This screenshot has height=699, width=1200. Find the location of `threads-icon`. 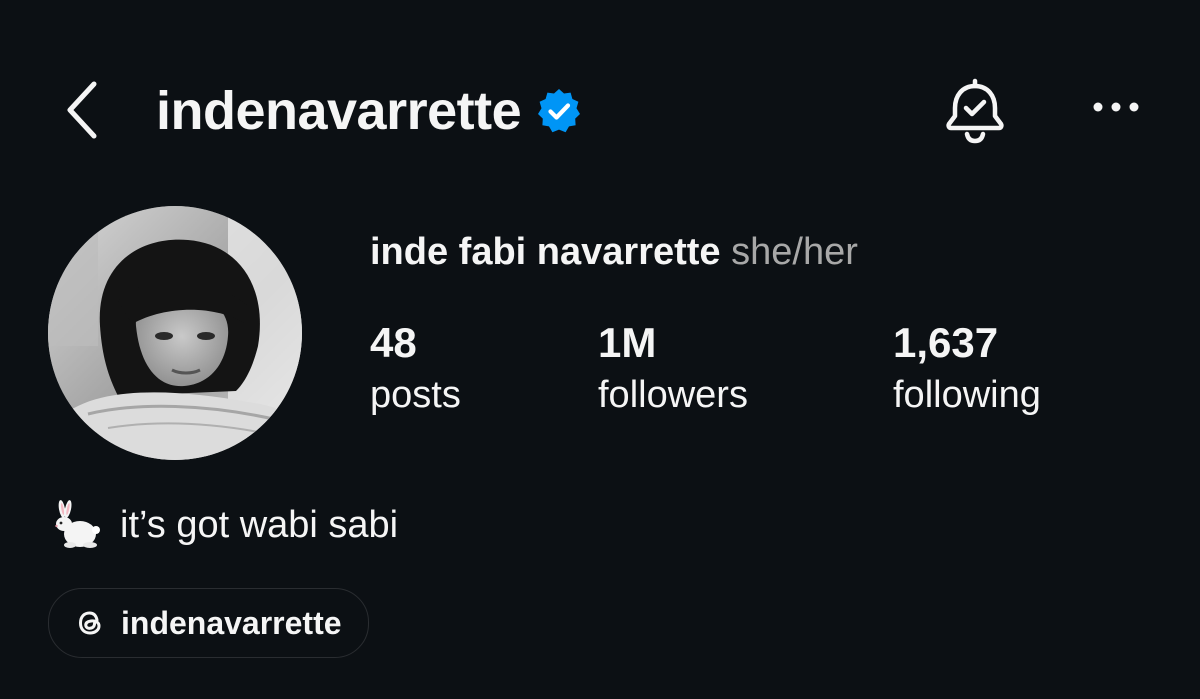

threads-icon is located at coordinates (90, 623).